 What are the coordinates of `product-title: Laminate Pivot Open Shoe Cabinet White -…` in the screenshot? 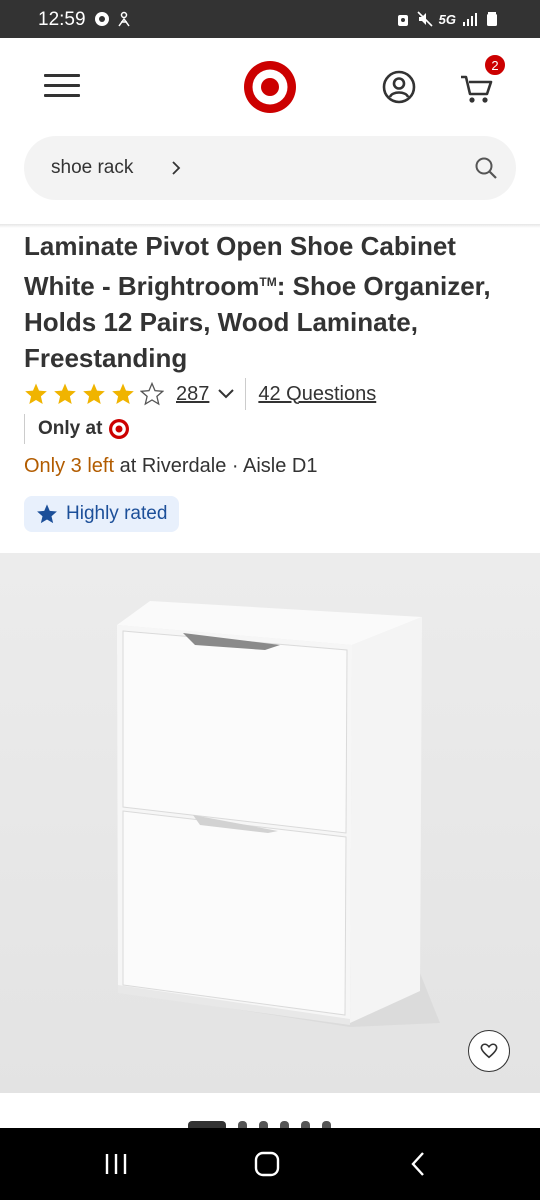 It's located at (257, 302).